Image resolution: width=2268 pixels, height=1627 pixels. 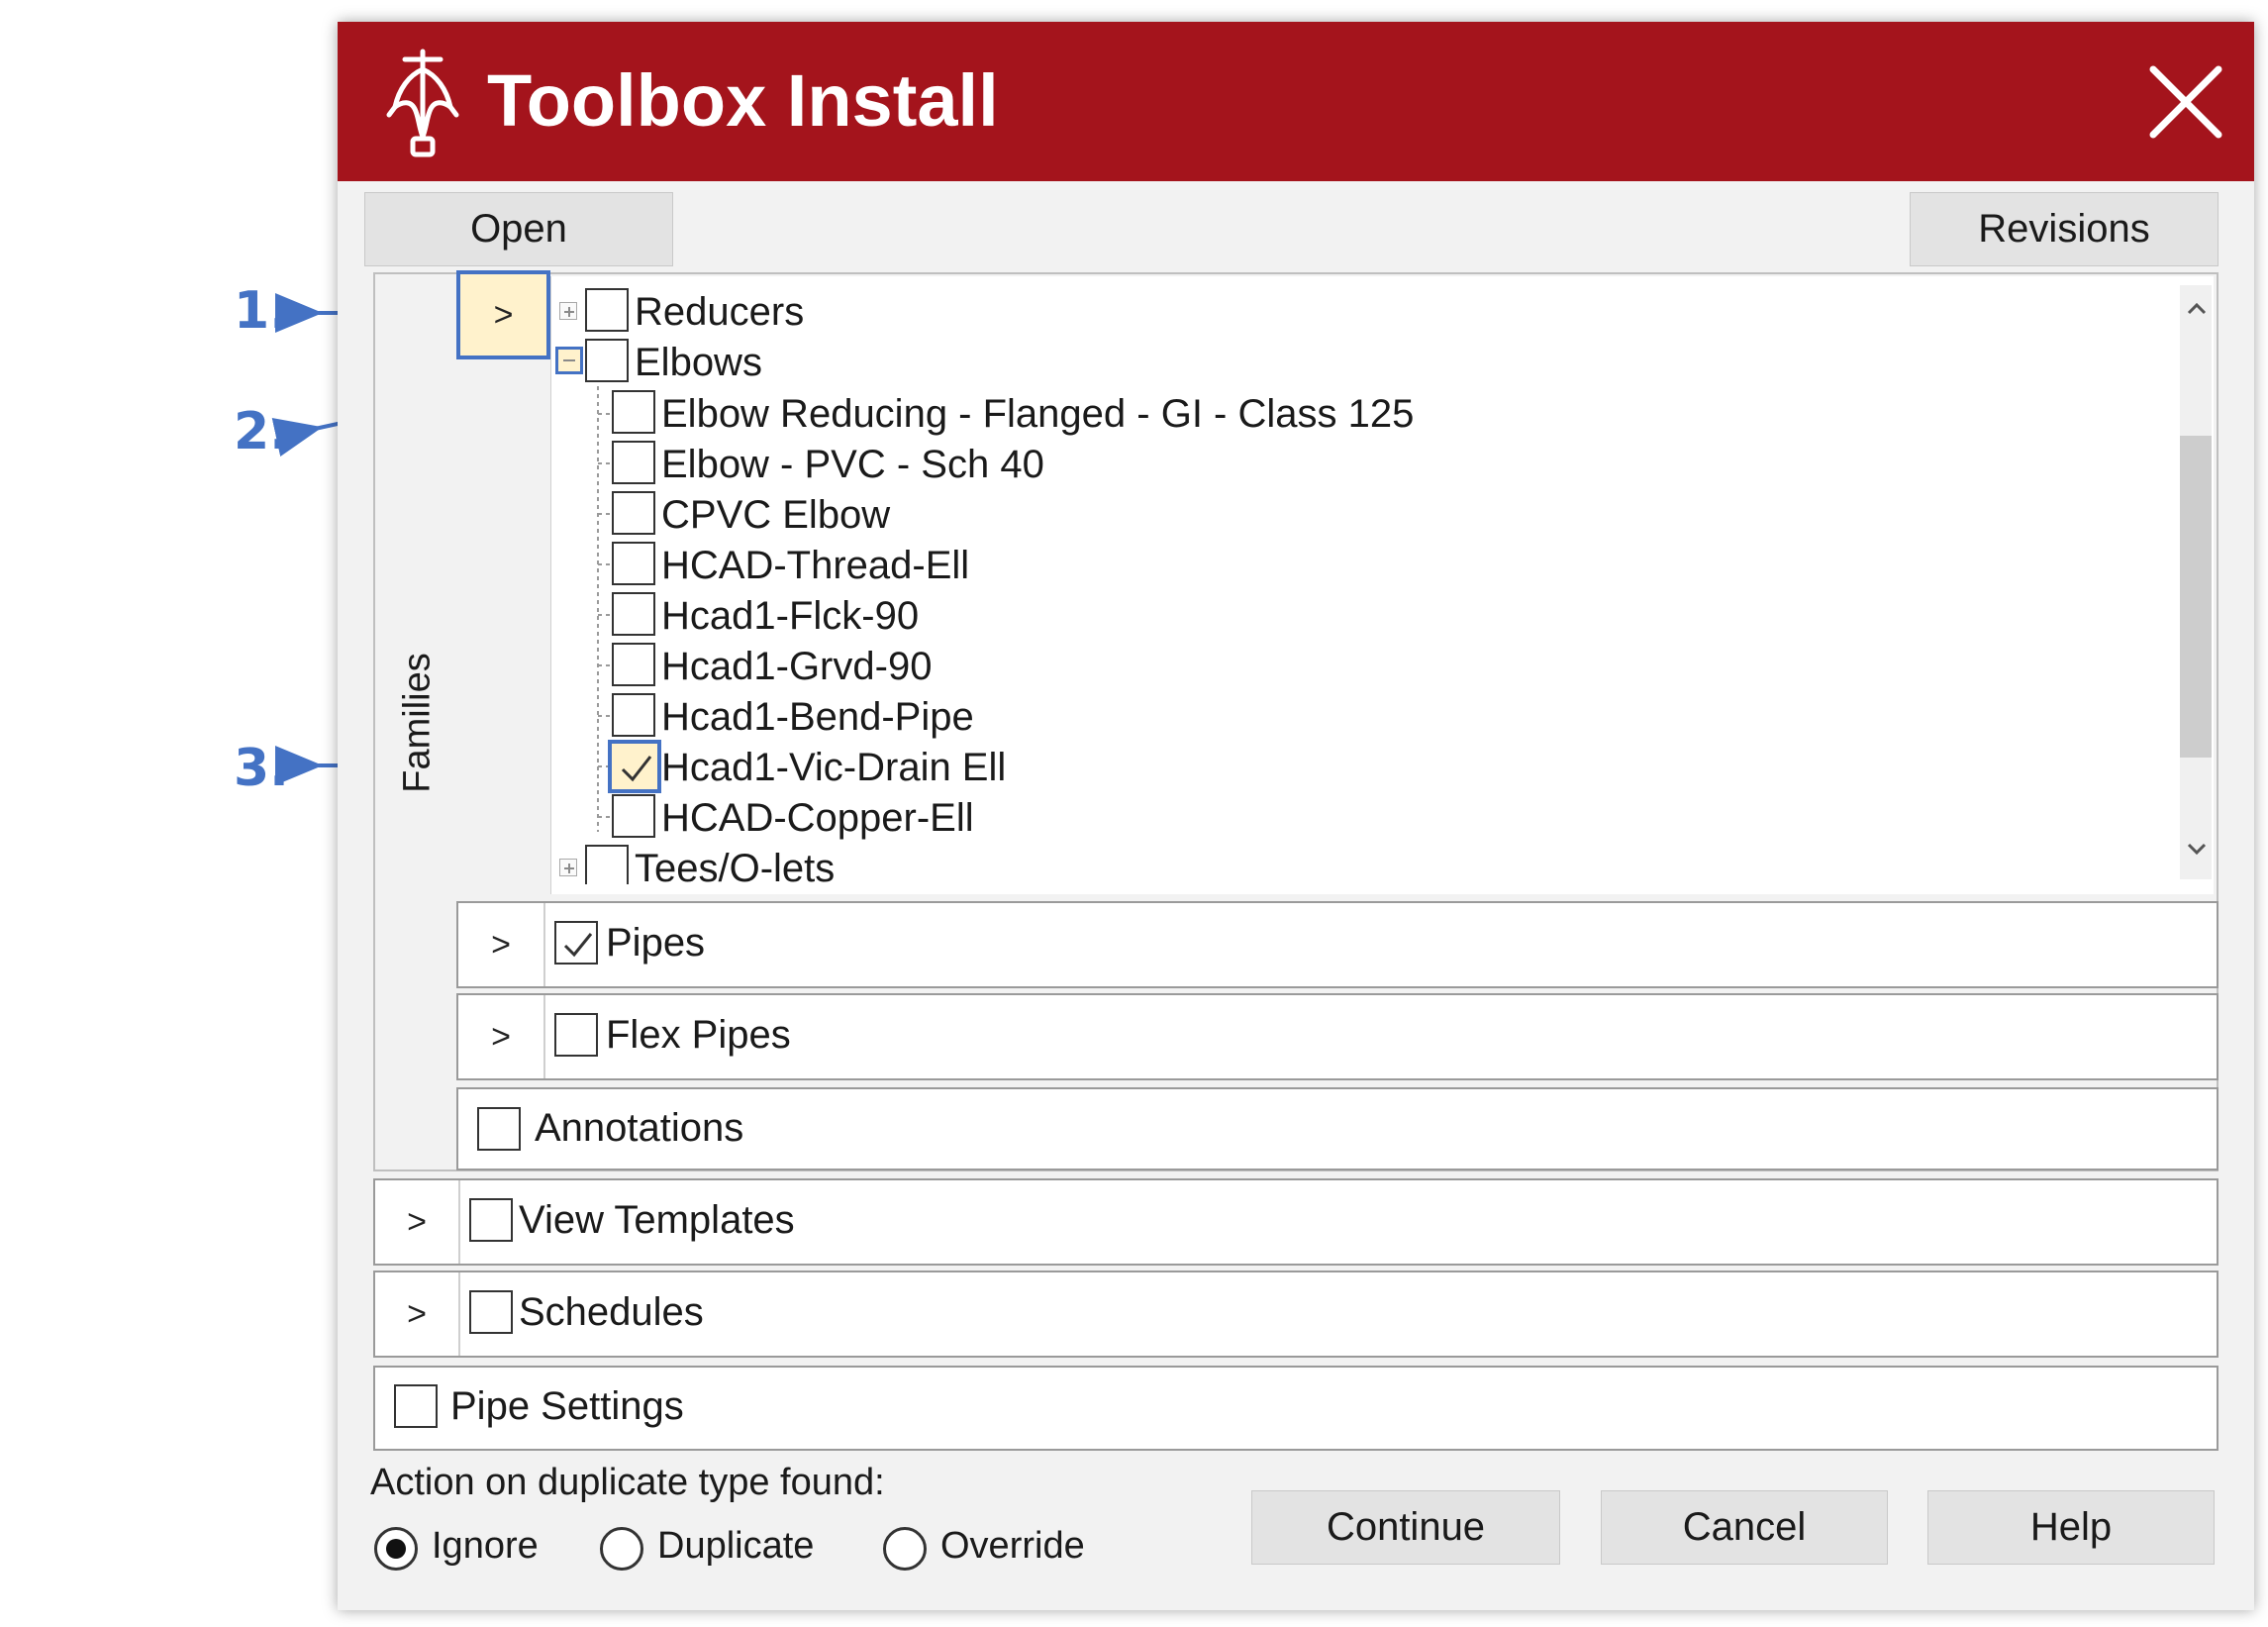 What do you see at coordinates (417, 1222) in the screenshot?
I see `view-templates-expand-toggle: >` at bounding box center [417, 1222].